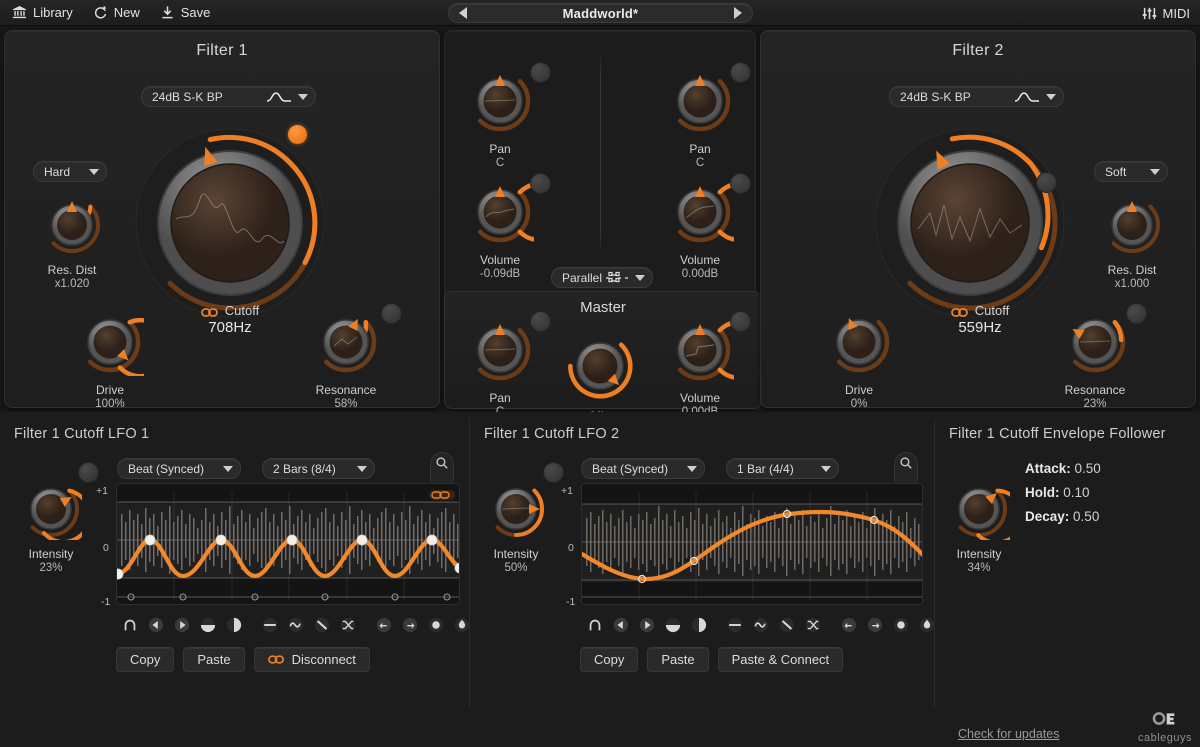 The width and height of the screenshot is (1200, 747). What do you see at coordinates (540, 183) in the screenshot?
I see `filter-1-volume-mod-cap` at bounding box center [540, 183].